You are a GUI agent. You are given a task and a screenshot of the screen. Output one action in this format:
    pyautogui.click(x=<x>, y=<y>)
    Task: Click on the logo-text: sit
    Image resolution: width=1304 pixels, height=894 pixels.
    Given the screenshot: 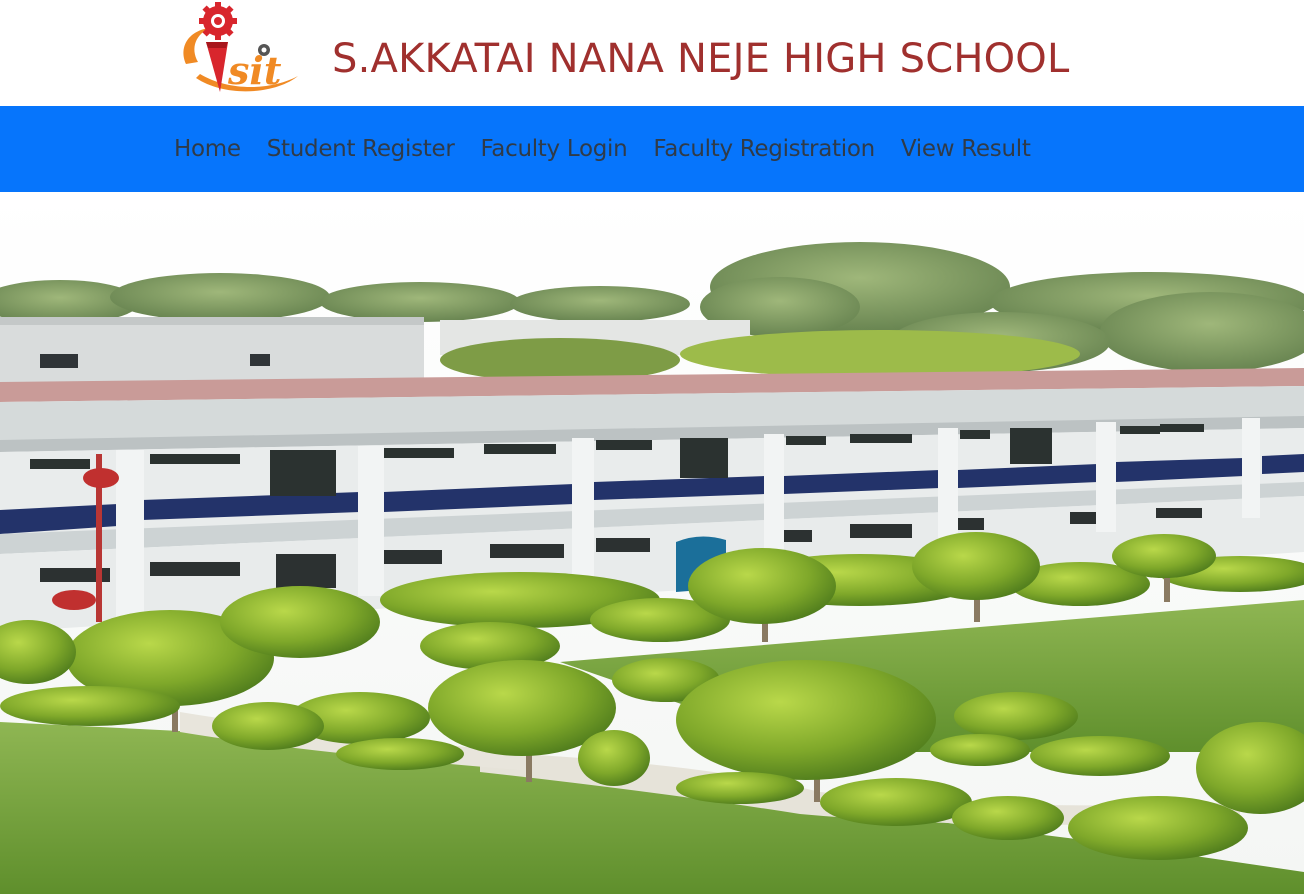 What is the action you would take?
    pyautogui.click(x=254, y=70)
    